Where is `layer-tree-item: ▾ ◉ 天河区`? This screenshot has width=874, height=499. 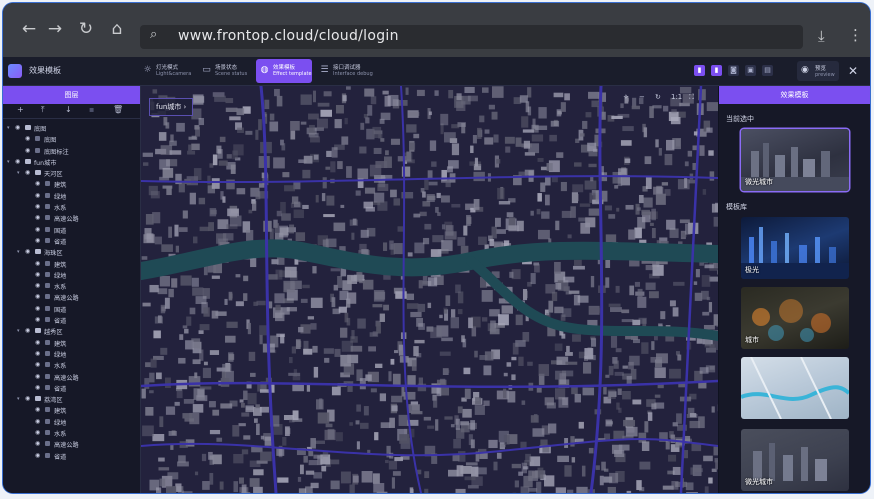 layer-tree-item: ▾ ◉ 天河区 is located at coordinates (71, 173).